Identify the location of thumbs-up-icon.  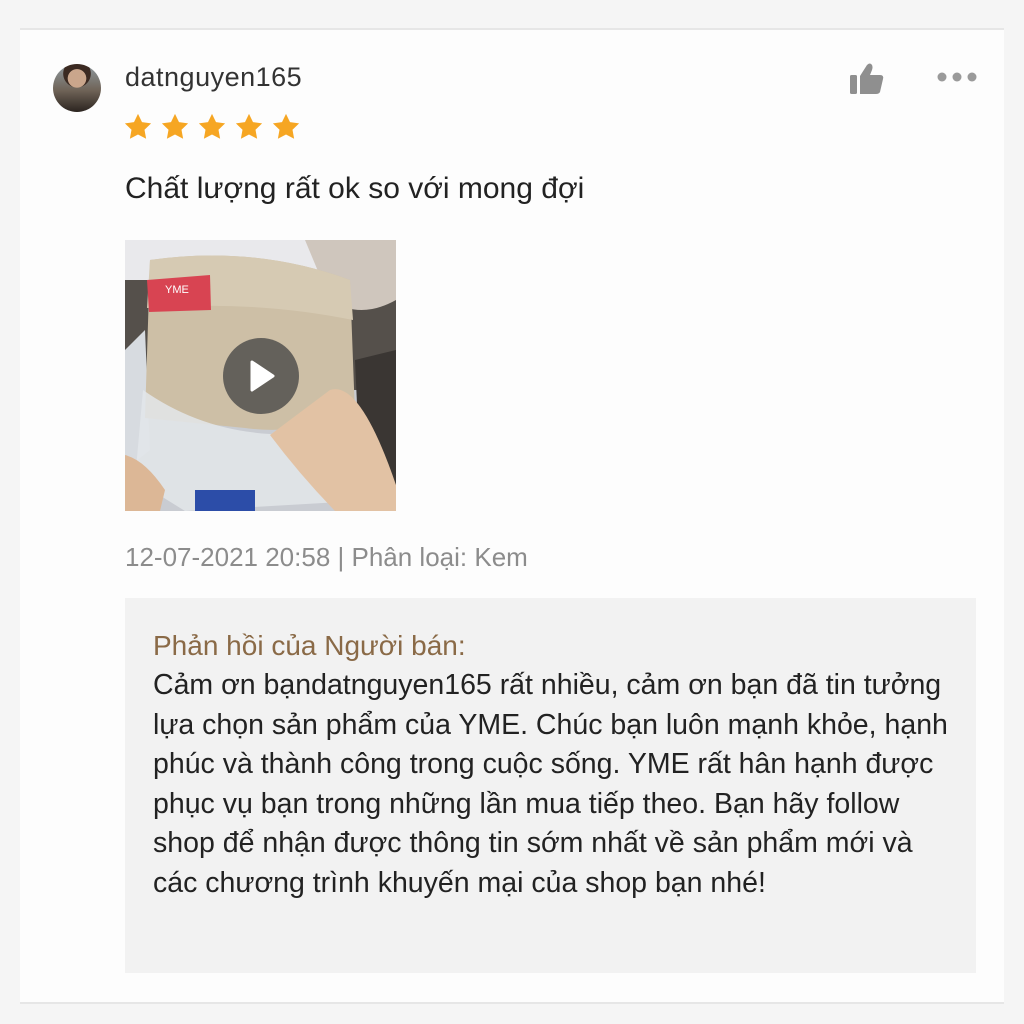
(867, 78).